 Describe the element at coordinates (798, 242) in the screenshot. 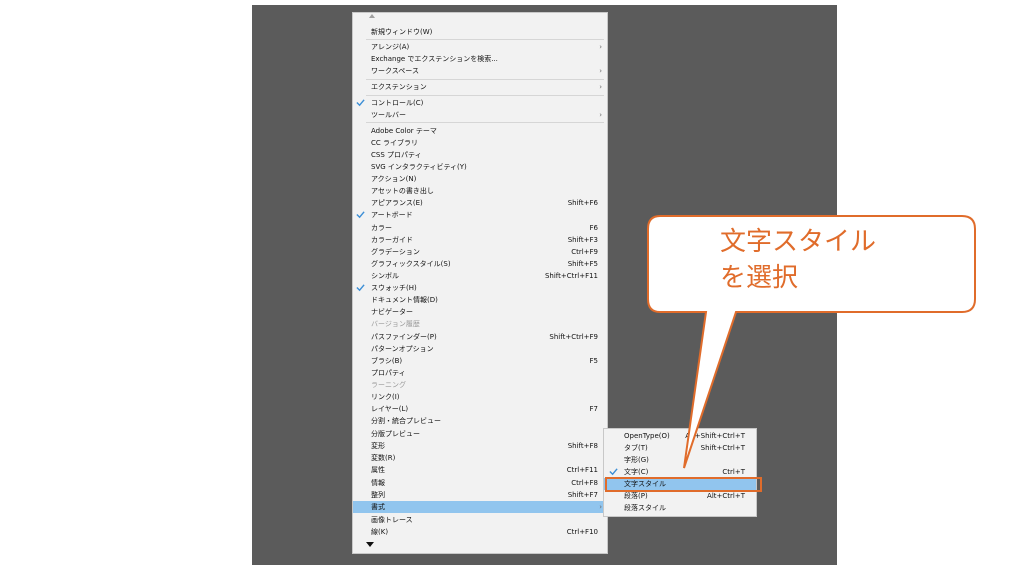

I see `callout-line-1: 文字スタイル` at that location.